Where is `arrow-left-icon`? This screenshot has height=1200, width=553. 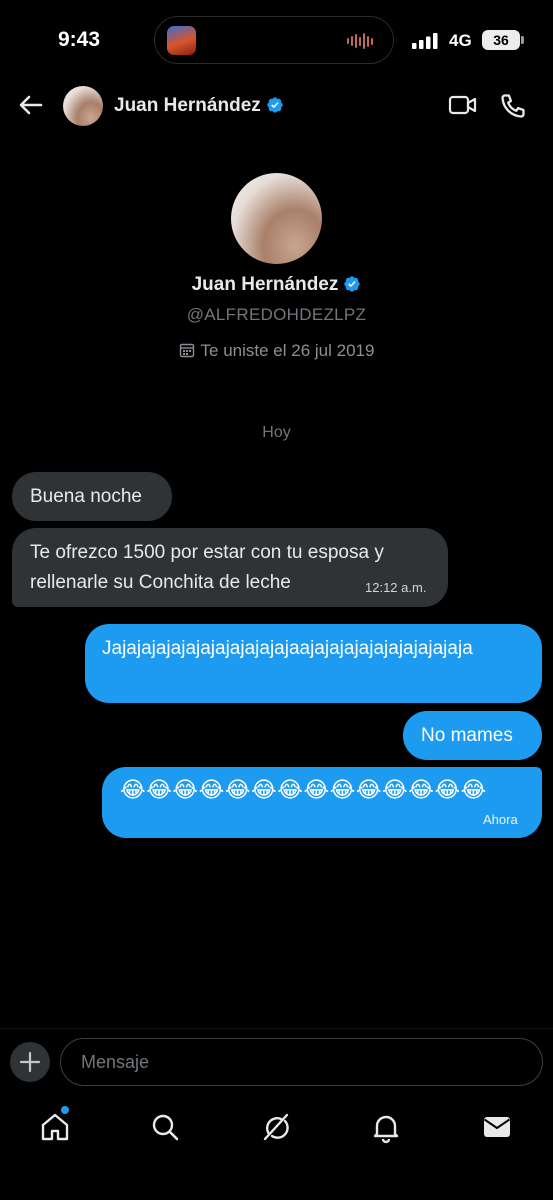 arrow-left-icon is located at coordinates (31, 105).